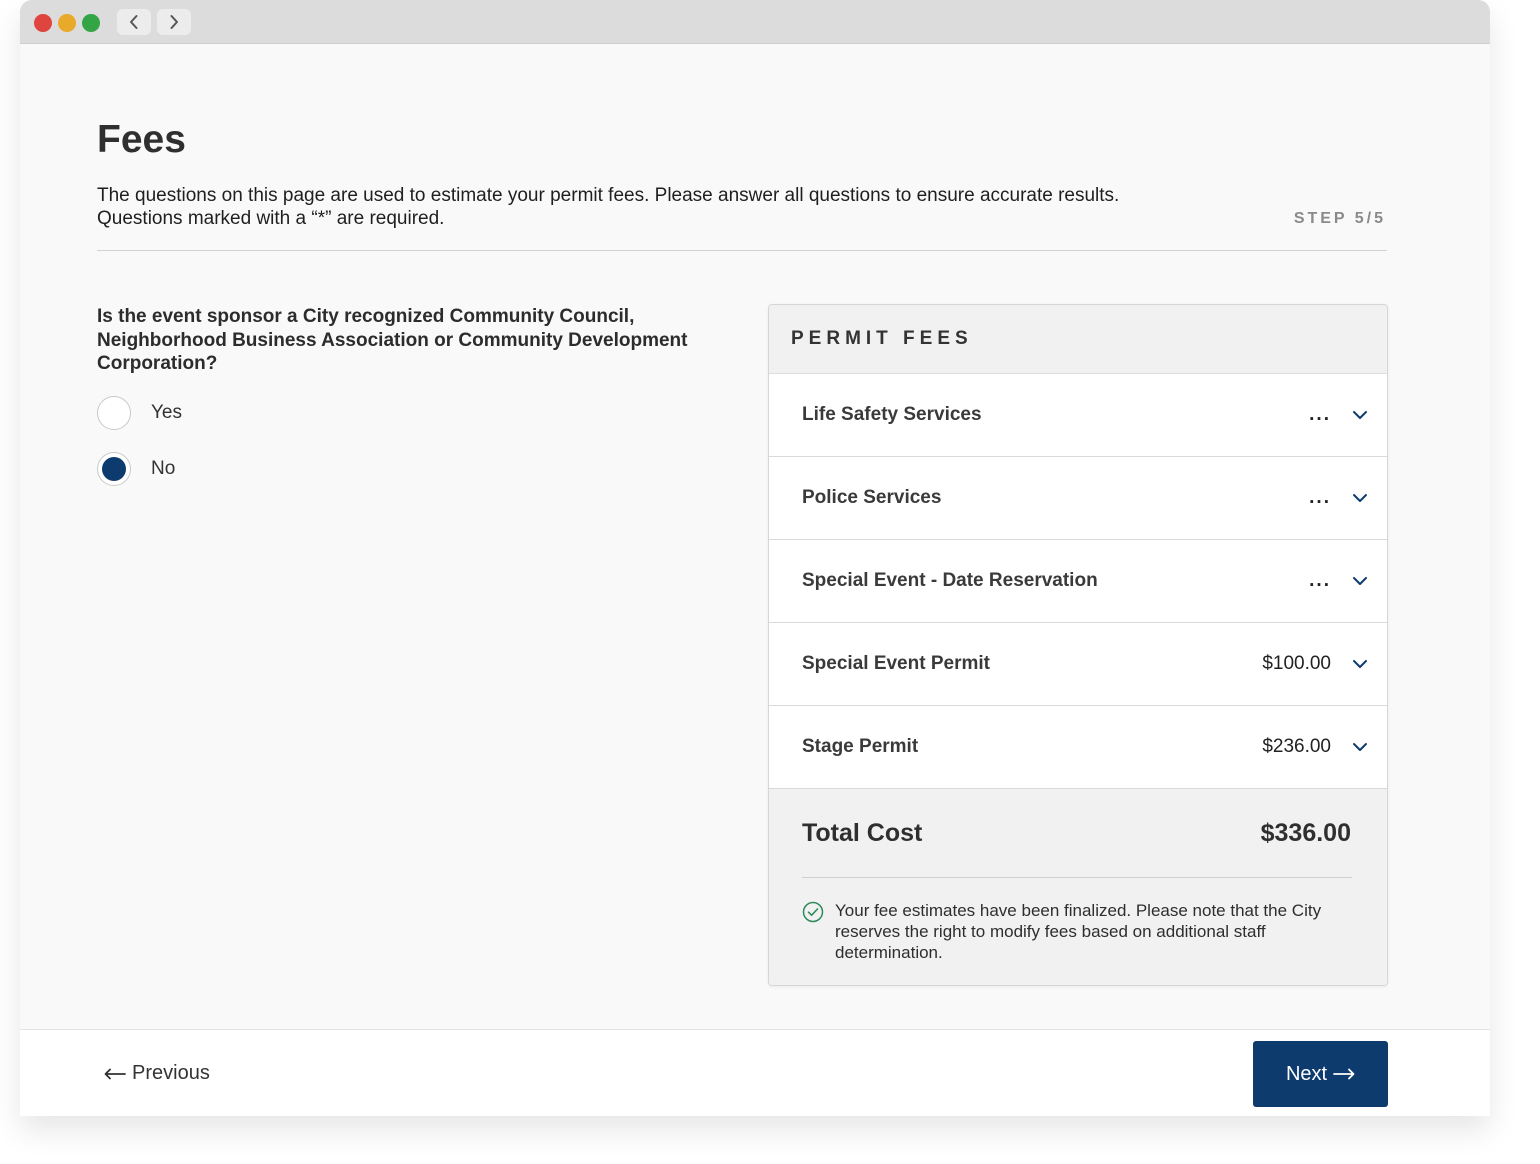 The width and height of the screenshot is (1540, 1164). What do you see at coordinates (755, 22) in the screenshot?
I see `window-titlebar` at bounding box center [755, 22].